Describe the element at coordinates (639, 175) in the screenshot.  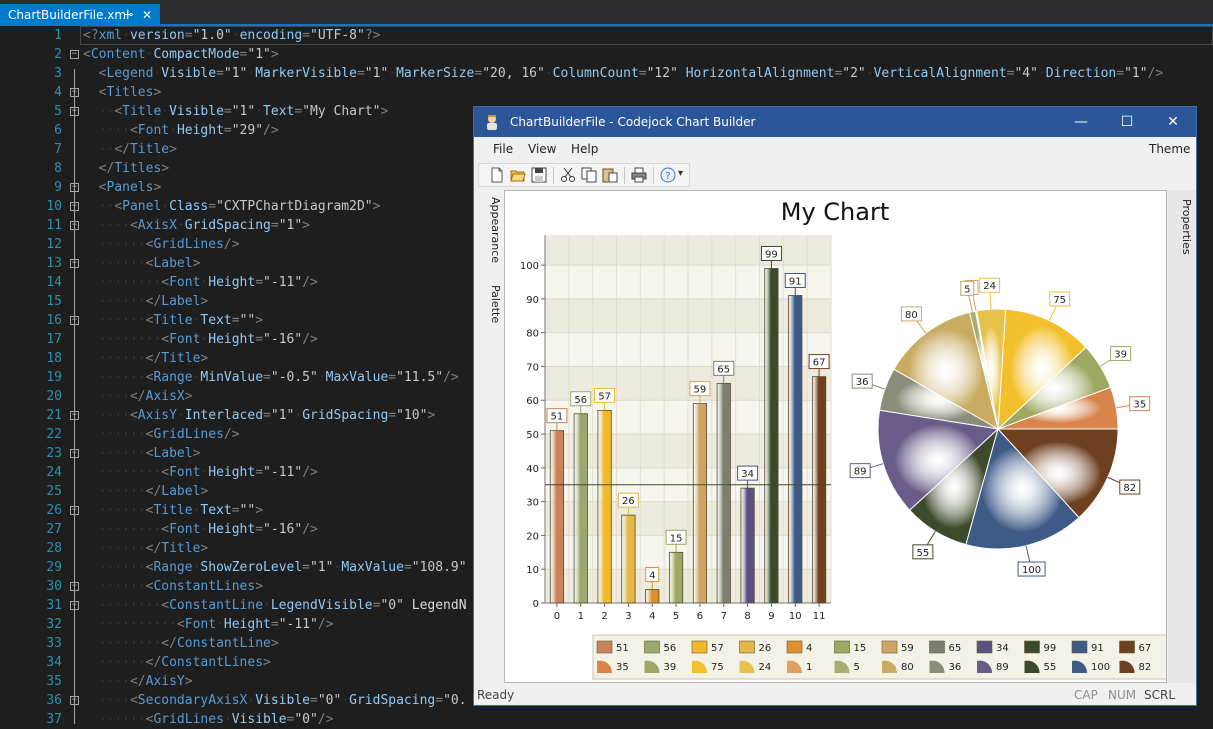
I see `print-icon` at that location.